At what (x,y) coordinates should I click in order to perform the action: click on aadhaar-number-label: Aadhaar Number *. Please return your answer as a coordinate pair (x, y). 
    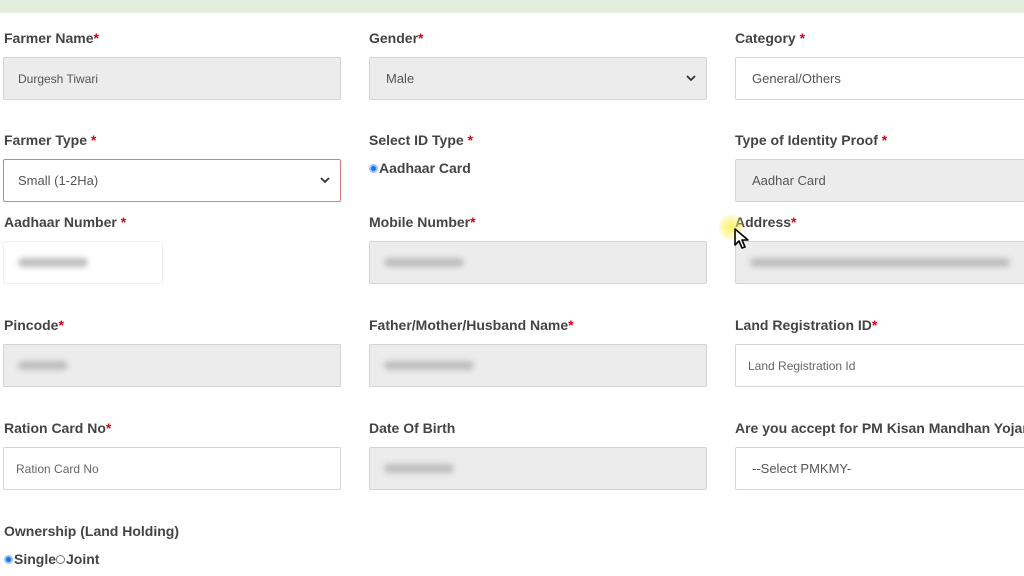
    Looking at the image, I should click on (65, 222).